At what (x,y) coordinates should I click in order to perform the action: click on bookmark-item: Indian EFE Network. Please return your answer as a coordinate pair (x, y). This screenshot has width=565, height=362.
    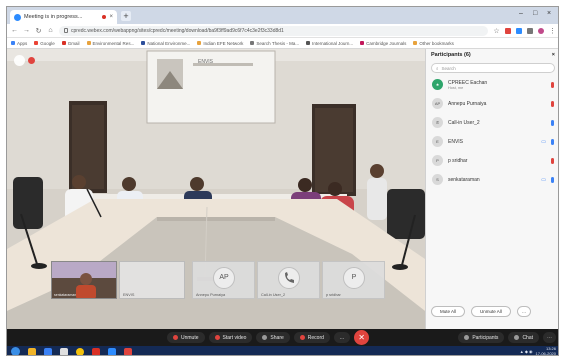
    Looking at the image, I should click on (220, 43).